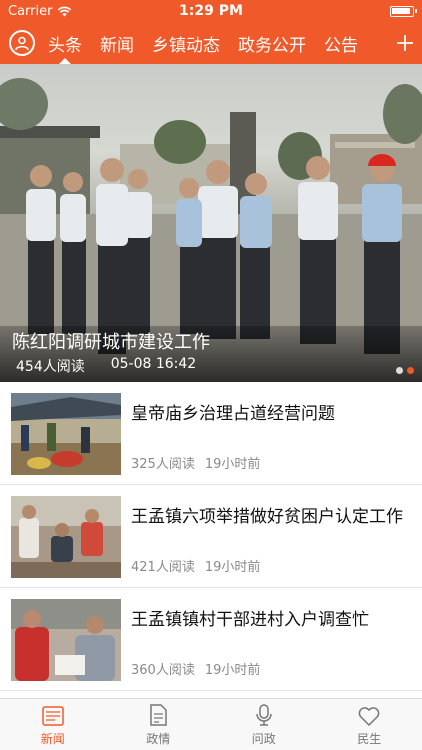  I want to click on article-meta: 421人阅读 19小时前, so click(195, 565).